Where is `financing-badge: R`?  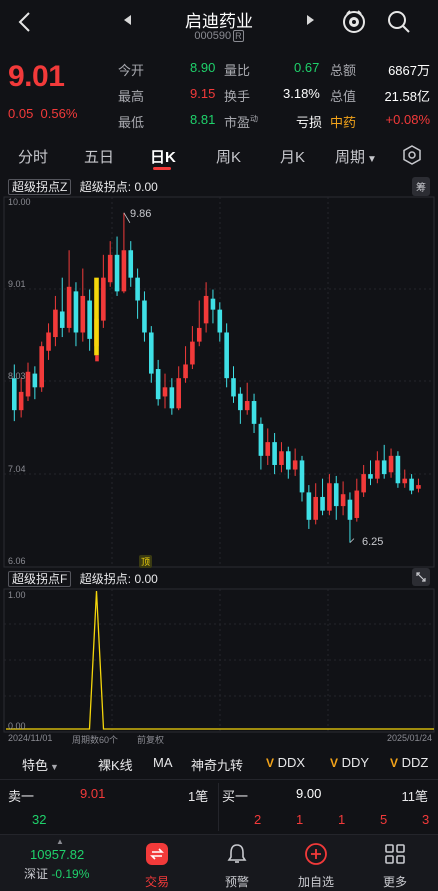
financing-badge: R is located at coordinates (238, 36).